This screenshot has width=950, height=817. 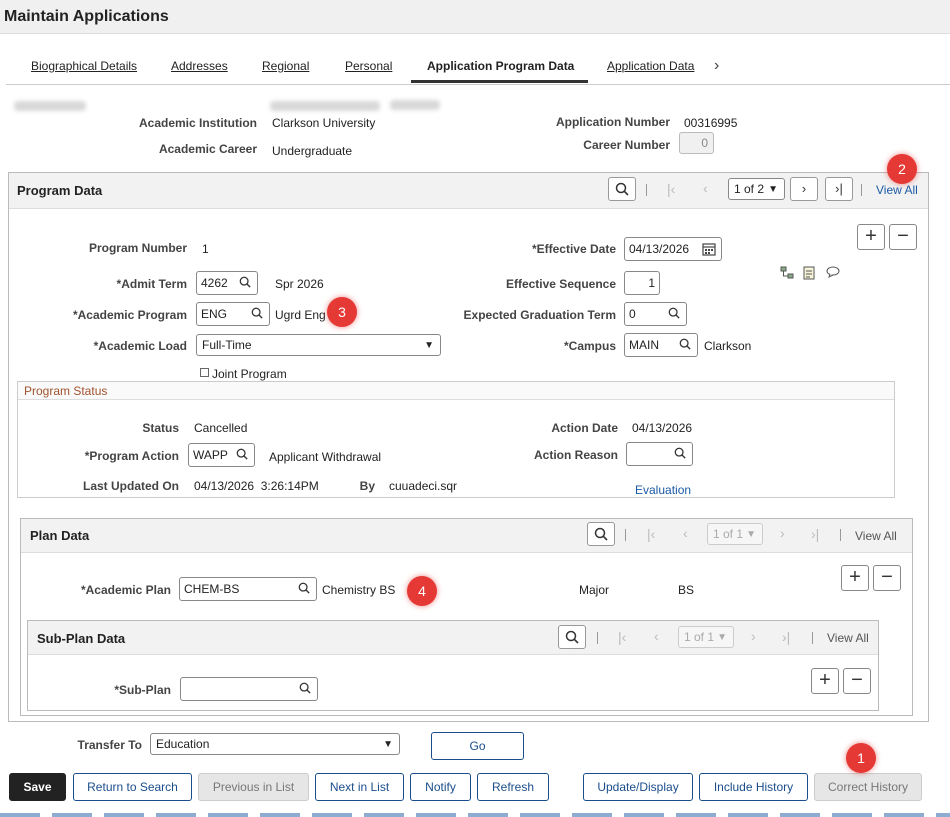 I want to click on notes-icon, so click(x=809, y=273).